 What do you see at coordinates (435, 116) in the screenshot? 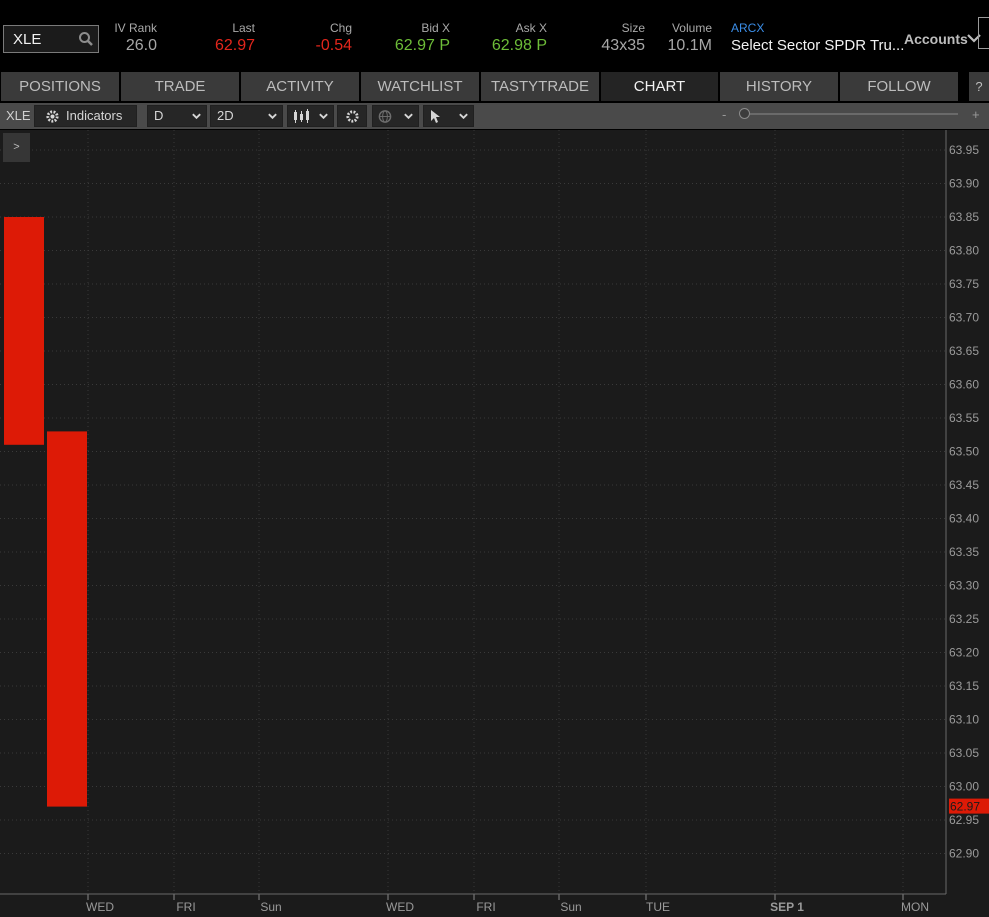
I see `pointer-icon` at bounding box center [435, 116].